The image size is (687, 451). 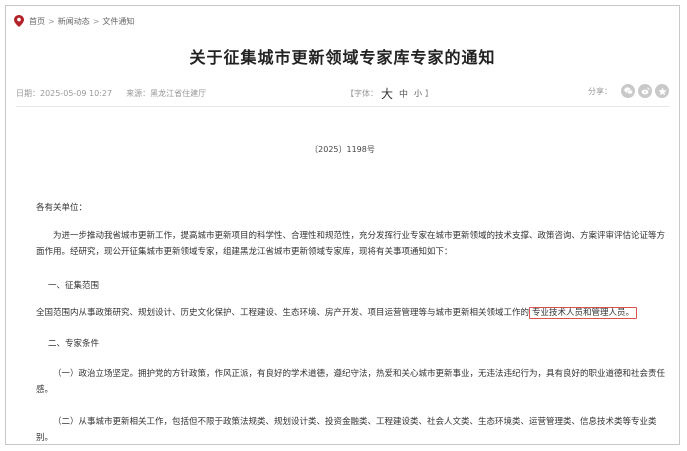 I want to click on breadcrumb-notice-link: 文件通知, so click(x=118, y=21).